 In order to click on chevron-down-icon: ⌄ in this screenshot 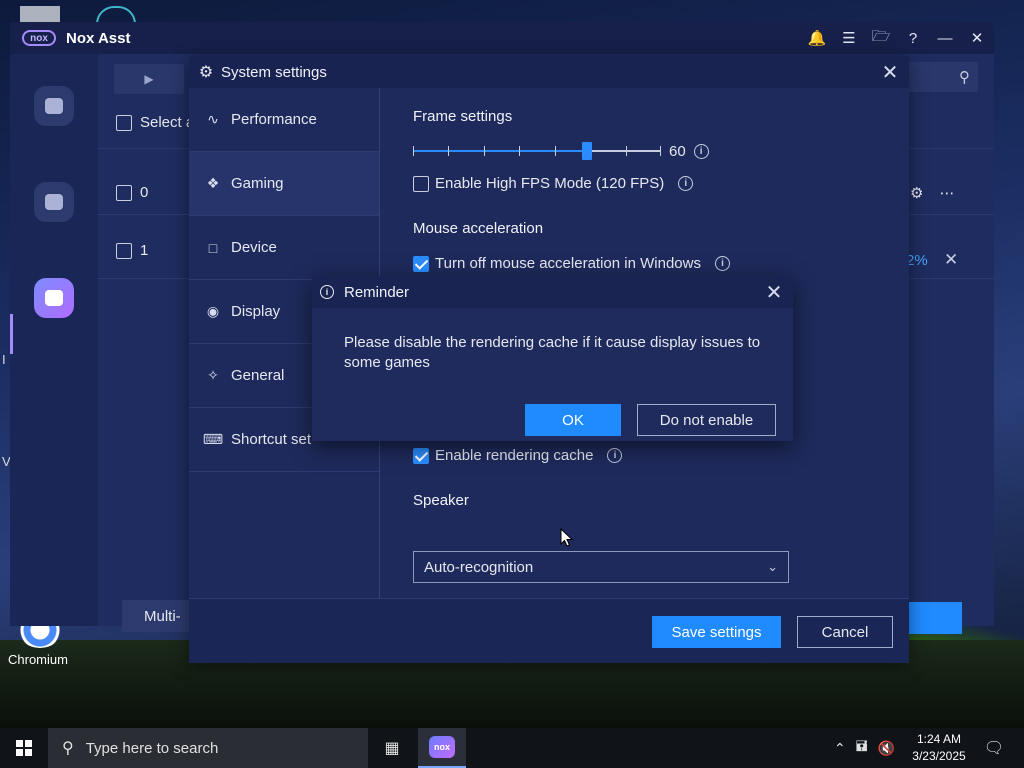, I will do `click(772, 566)`.